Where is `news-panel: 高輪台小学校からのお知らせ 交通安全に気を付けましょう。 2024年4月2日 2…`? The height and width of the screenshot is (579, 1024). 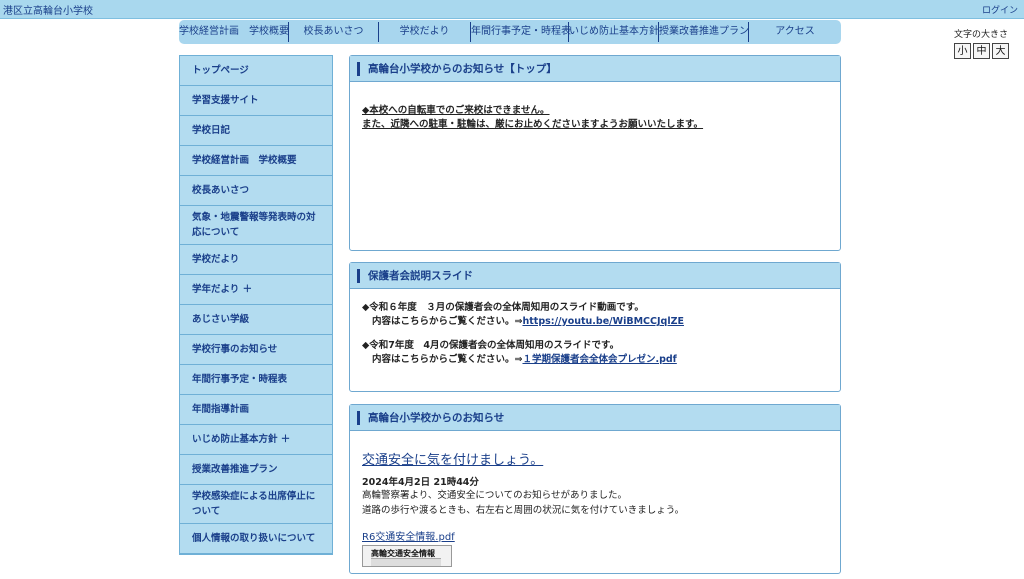
news-panel: 高輪台小学校からのお知らせ 交通安全に気を付けましょう。 2024年4月2日 2… is located at coordinates (595, 489).